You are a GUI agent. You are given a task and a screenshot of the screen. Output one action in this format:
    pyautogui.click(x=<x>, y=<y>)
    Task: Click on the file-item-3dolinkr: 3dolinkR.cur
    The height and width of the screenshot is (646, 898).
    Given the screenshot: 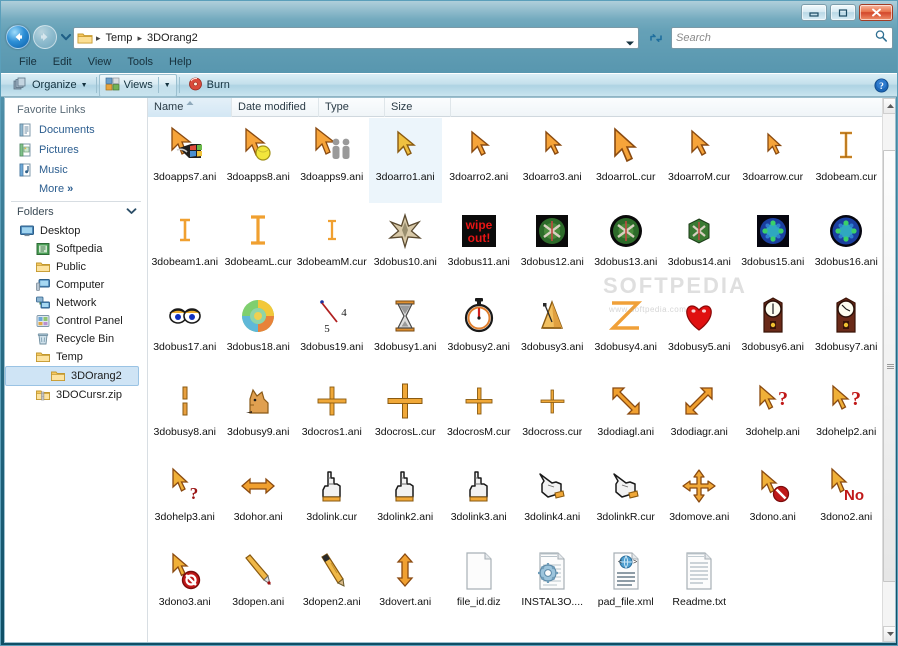 What is the action you would take?
    pyautogui.click(x=626, y=500)
    